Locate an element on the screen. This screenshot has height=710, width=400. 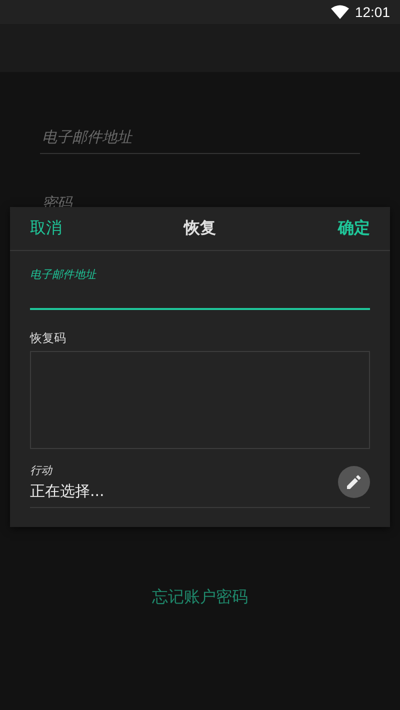
pencil-icon is located at coordinates (354, 482).